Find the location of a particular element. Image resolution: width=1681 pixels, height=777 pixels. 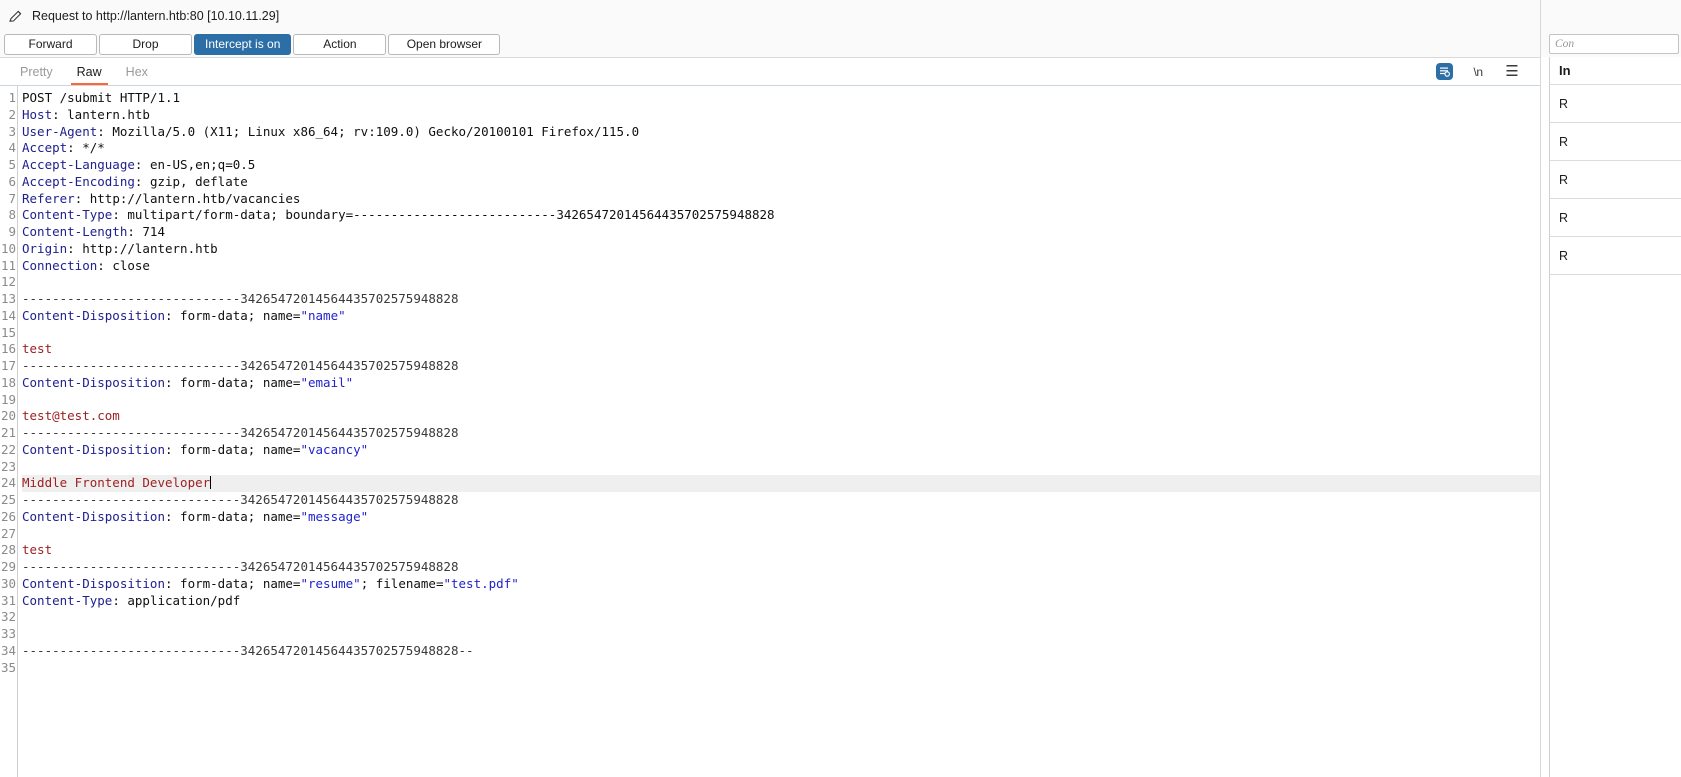

code-token: : application/pdf is located at coordinates (176, 600).